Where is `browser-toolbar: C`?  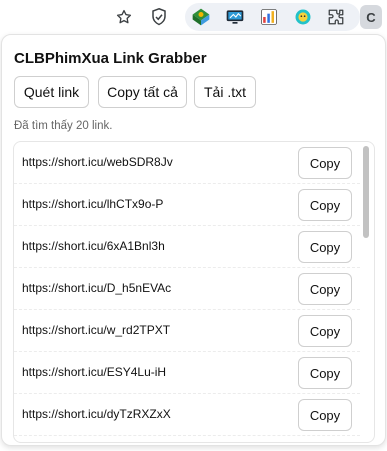
browser-toolbar: C is located at coordinates (193, 17).